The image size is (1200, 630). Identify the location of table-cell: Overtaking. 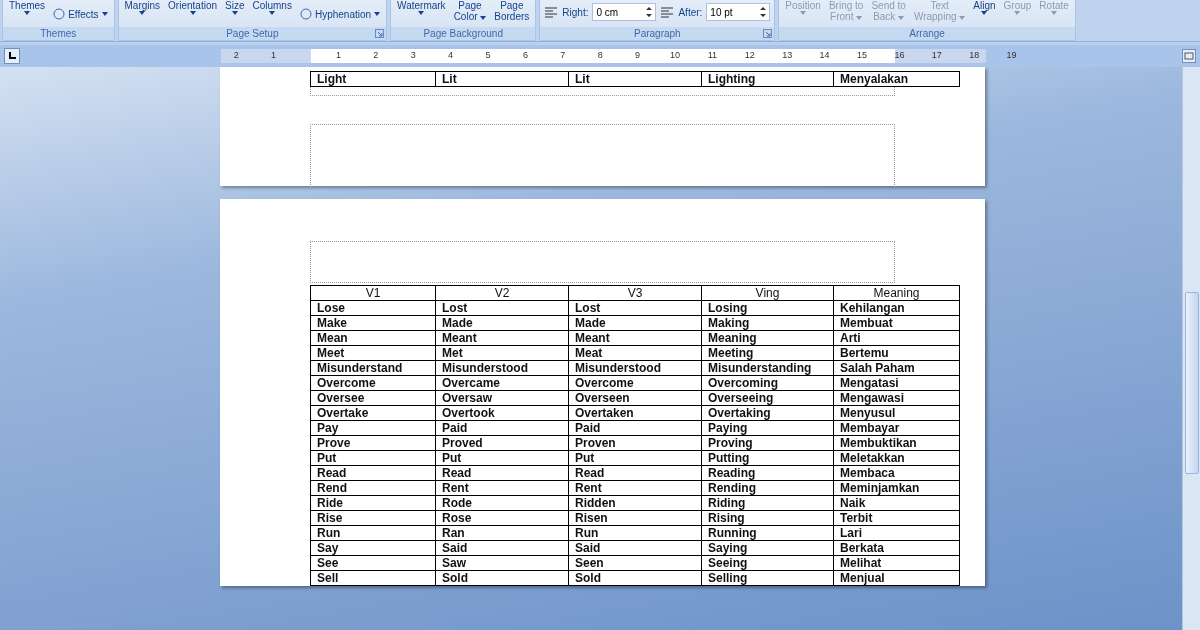
(767, 413).